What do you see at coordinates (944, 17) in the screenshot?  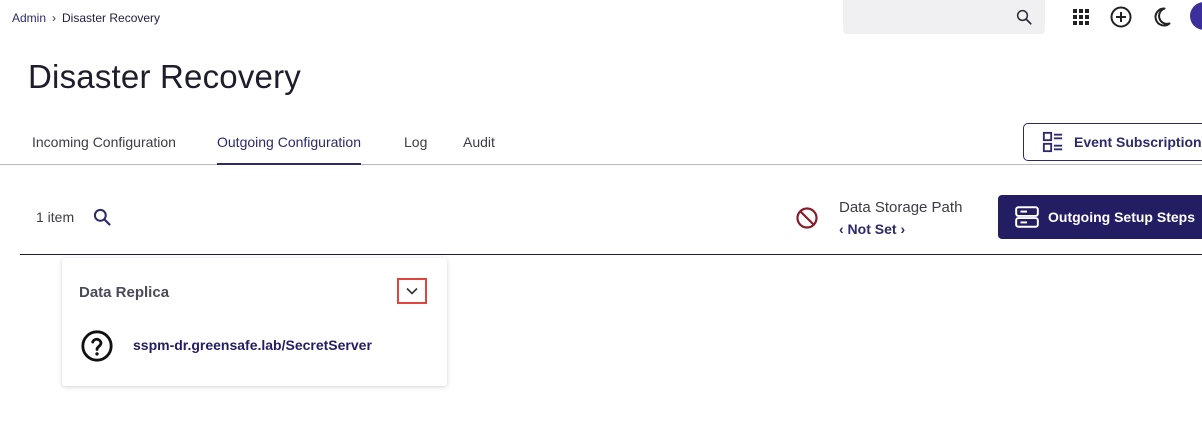 I see `global-search-input` at bounding box center [944, 17].